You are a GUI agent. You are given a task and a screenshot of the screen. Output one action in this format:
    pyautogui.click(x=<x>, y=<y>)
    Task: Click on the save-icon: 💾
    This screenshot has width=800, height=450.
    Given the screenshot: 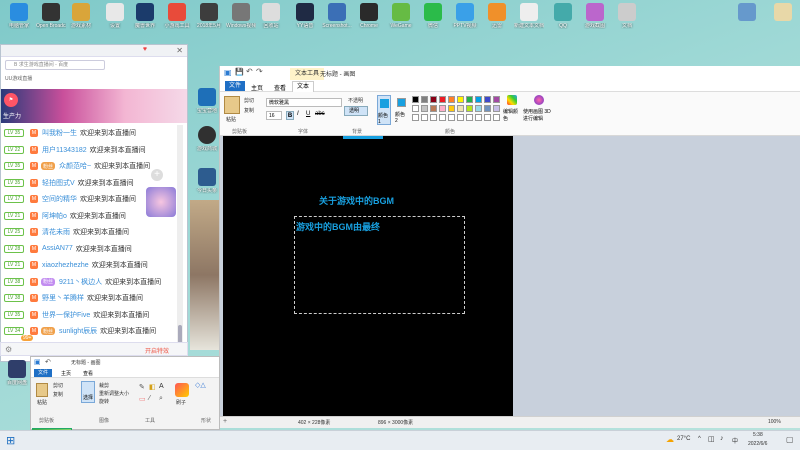 What is the action you would take?
    pyautogui.click(x=239, y=72)
    